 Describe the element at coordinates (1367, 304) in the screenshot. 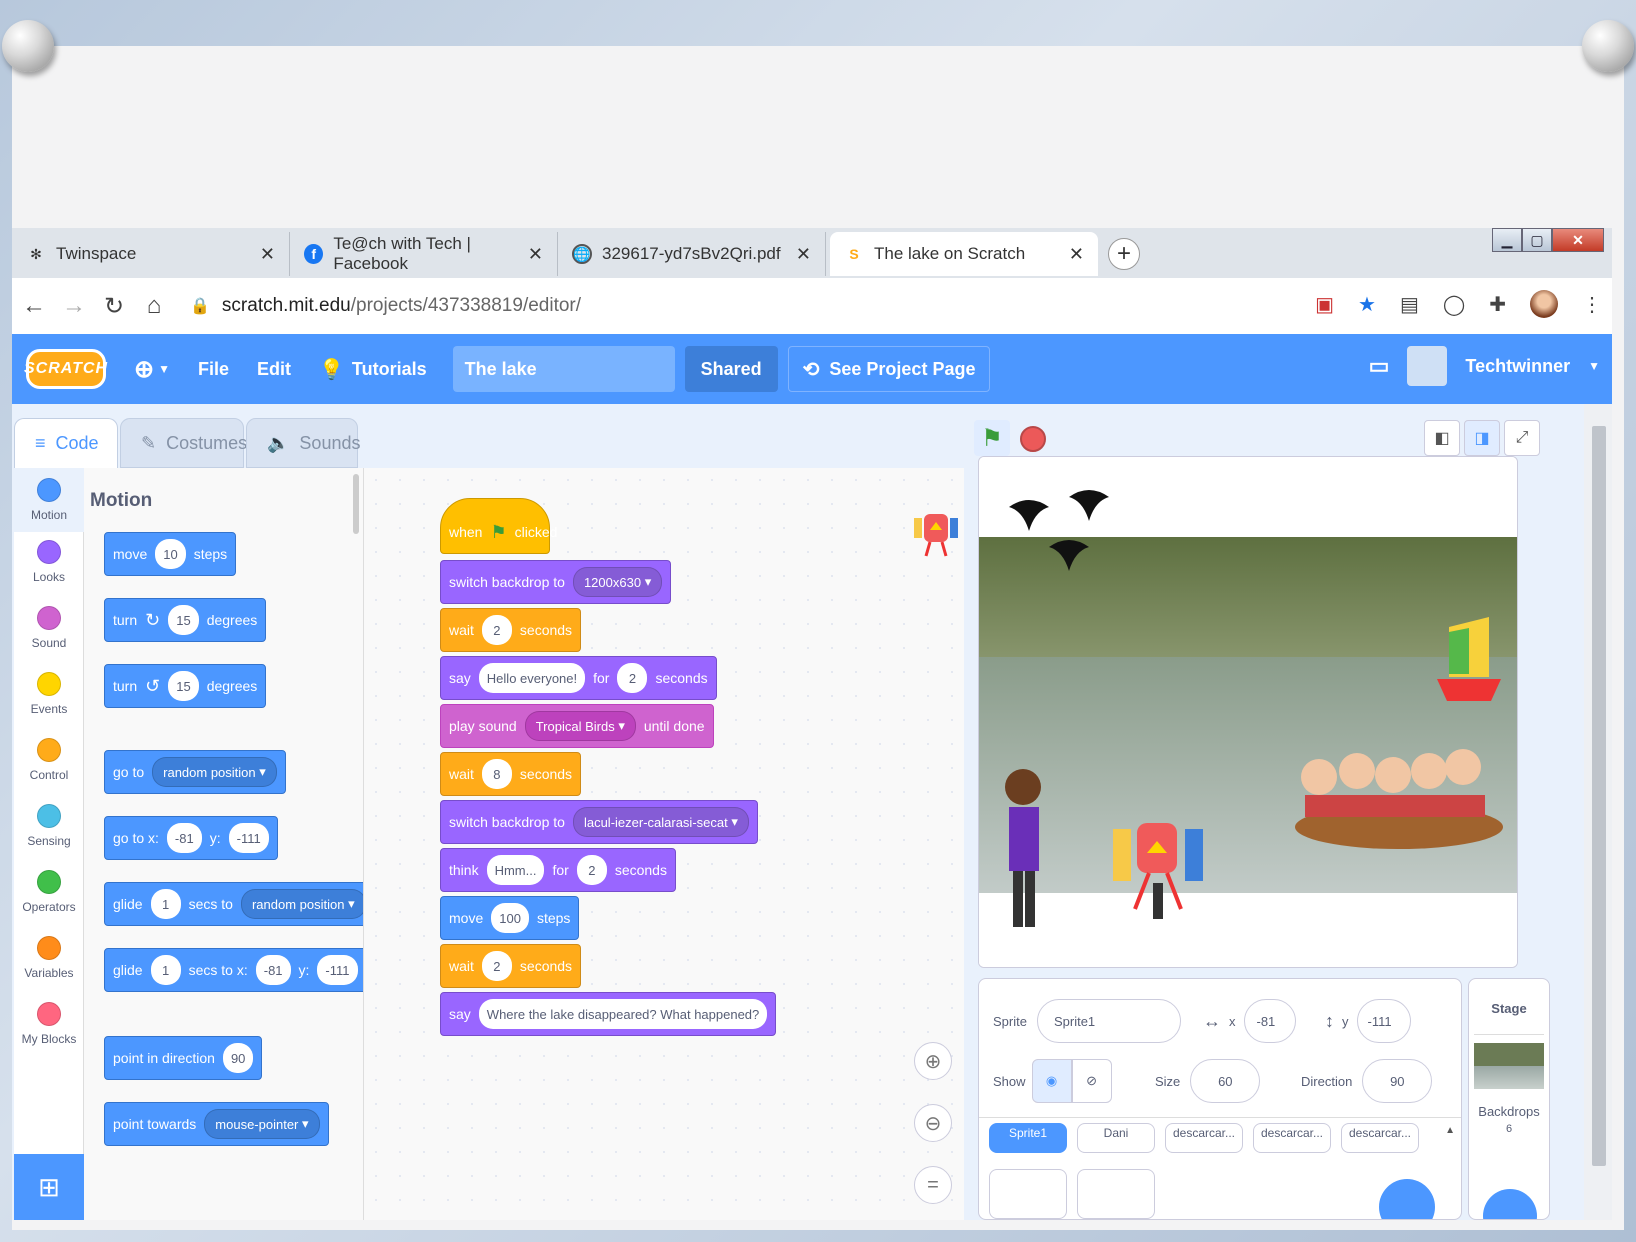

I see `bookmark-star-icon: ★` at that location.